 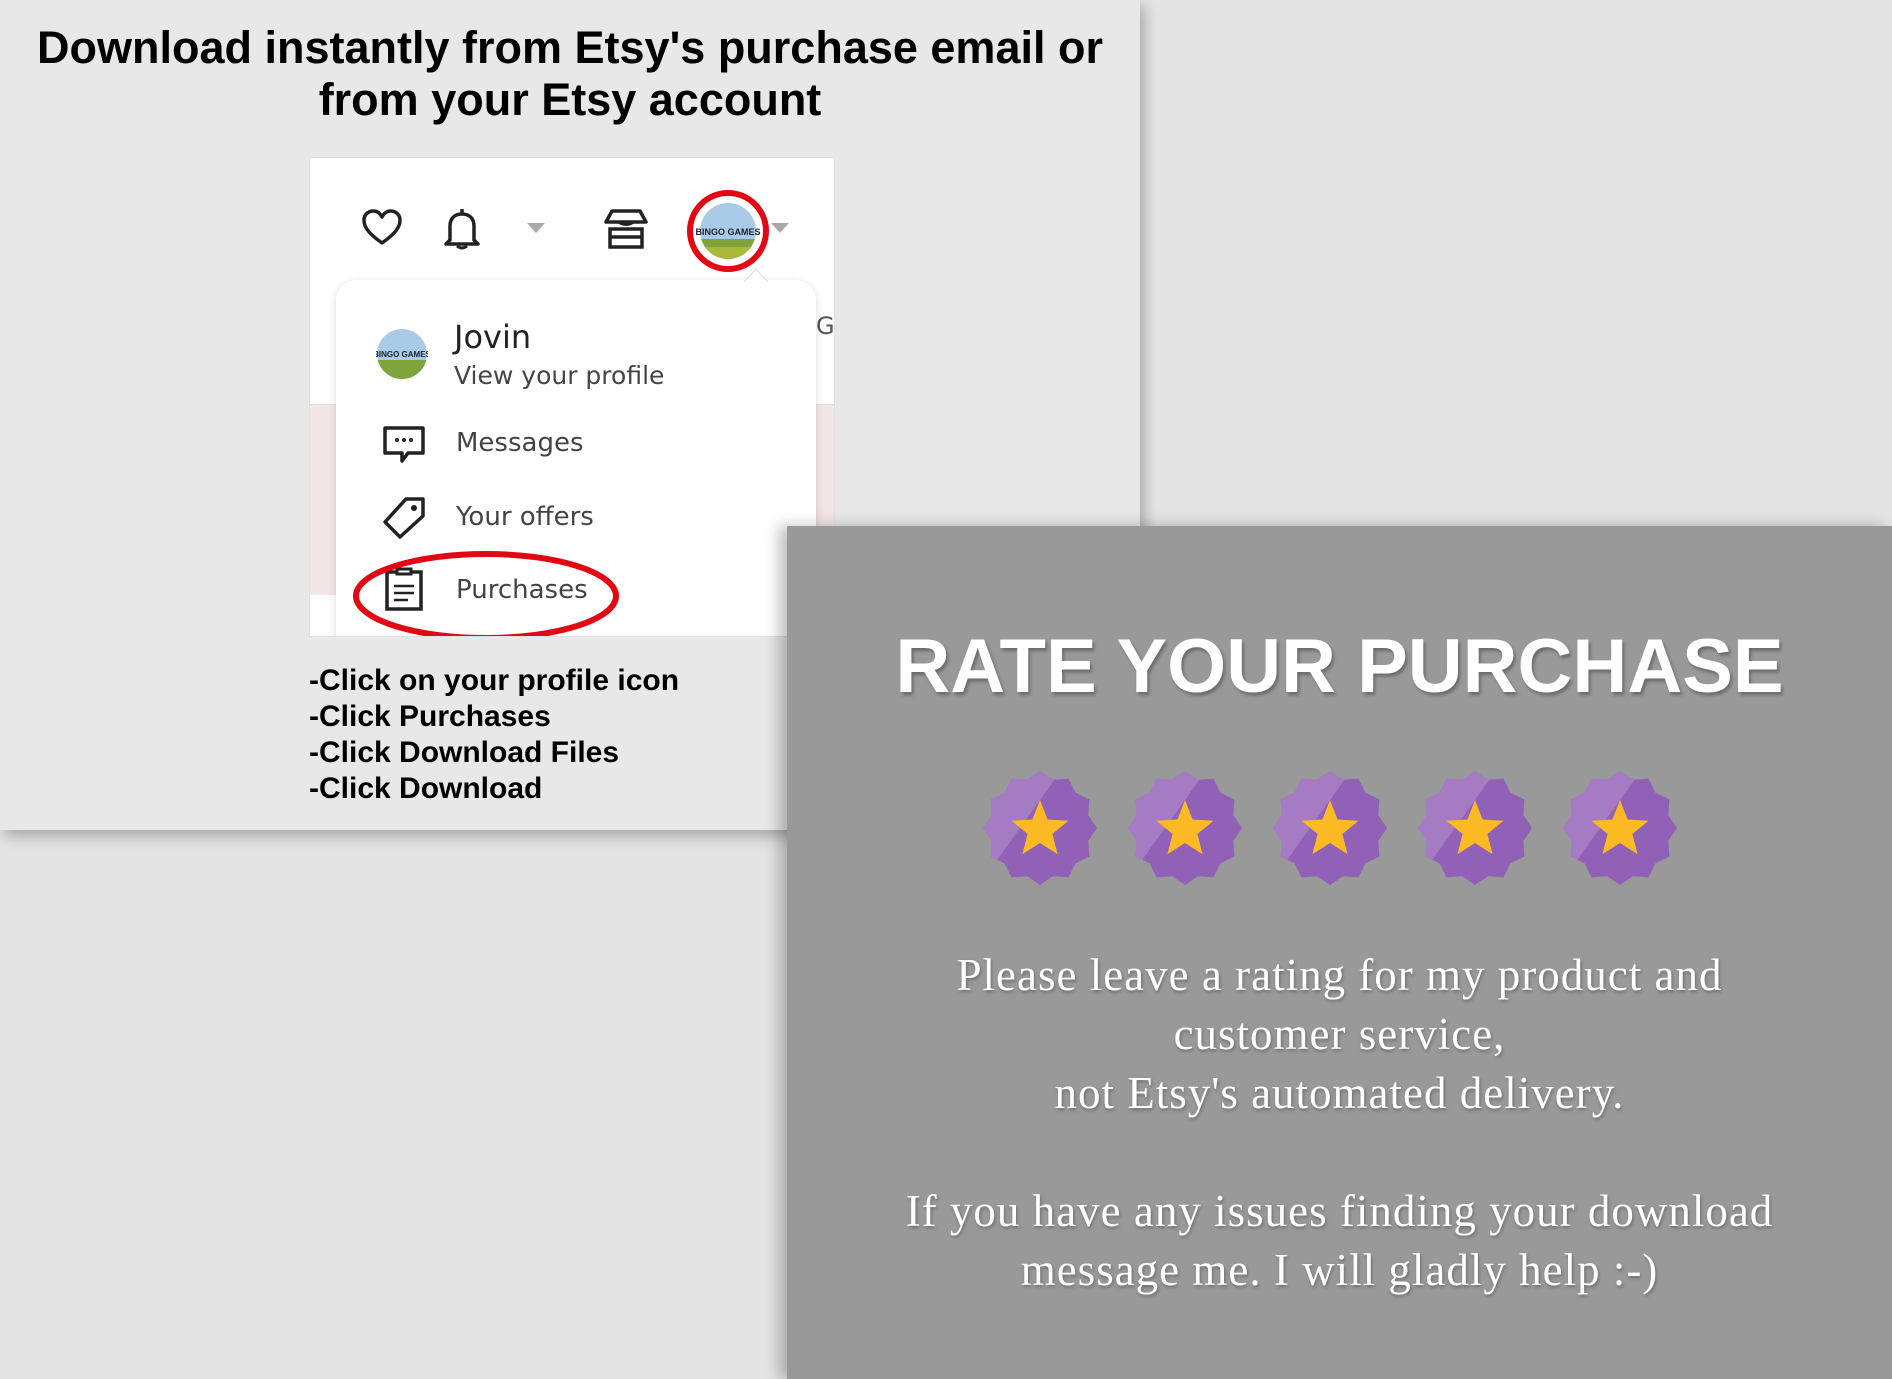 What do you see at coordinates (780, 228) in the screenshot?
I see `account-chevron-down-icon` at bounding box center [780, 228].